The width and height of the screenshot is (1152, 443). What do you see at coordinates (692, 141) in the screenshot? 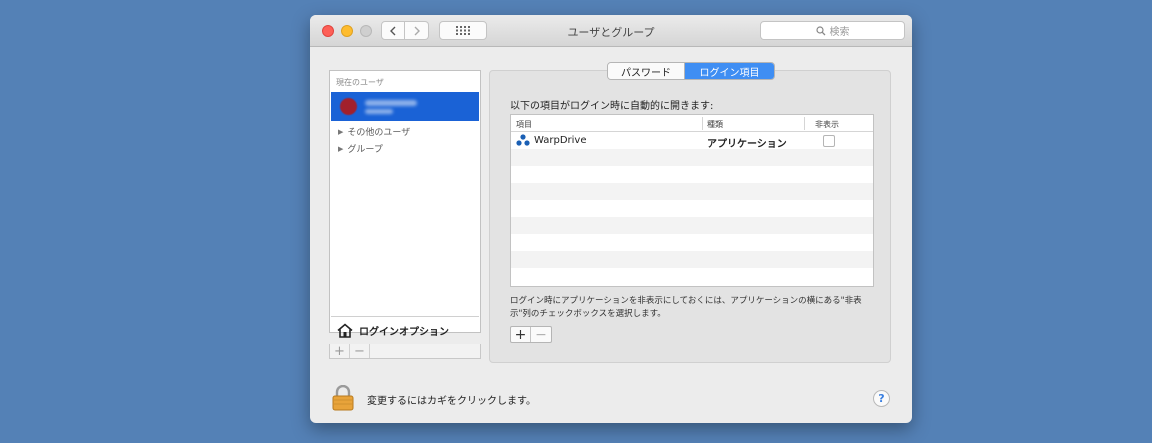
I see `table-row: WarpDrive アプリケーション` at bounding box center [692, 141].